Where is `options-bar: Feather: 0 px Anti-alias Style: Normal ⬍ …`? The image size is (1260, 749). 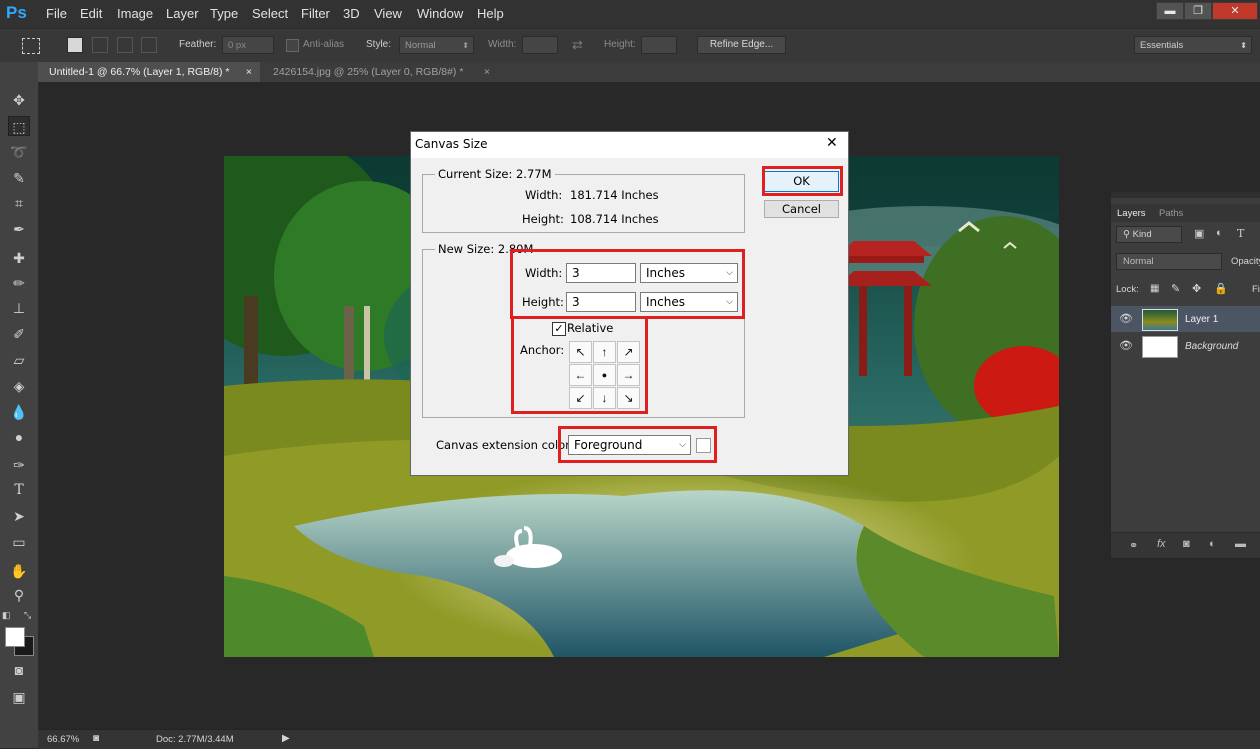 options-bar: Feather: 0 px Anti-alias Style: Normal ⬍ … is located at coordinates (630, 45).